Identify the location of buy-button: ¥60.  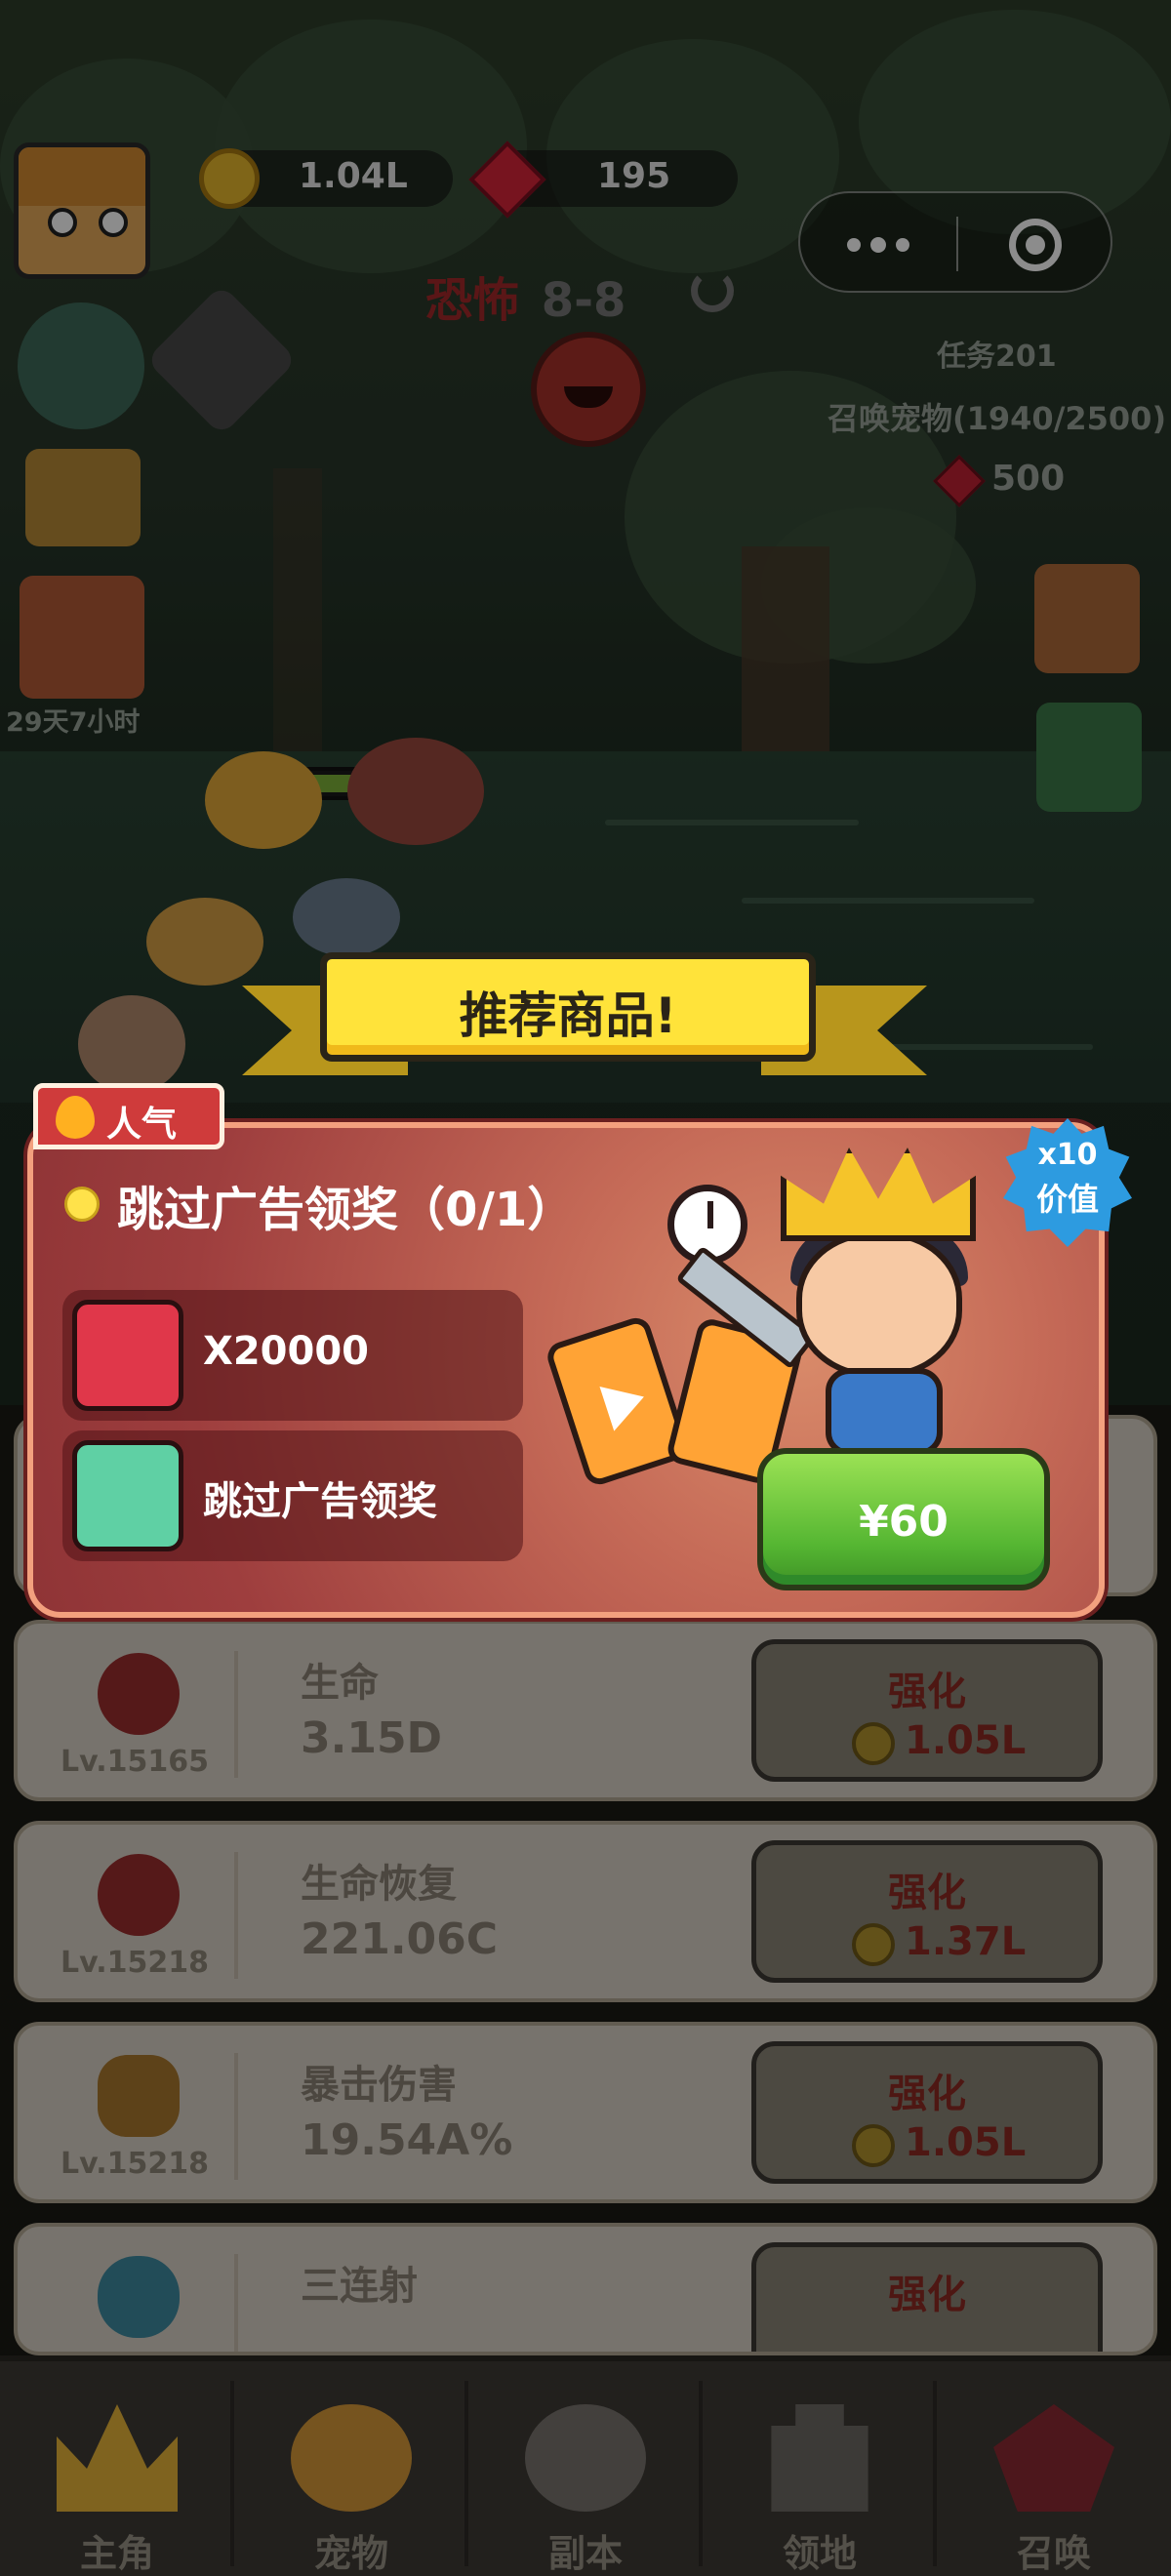
(903, 1519).